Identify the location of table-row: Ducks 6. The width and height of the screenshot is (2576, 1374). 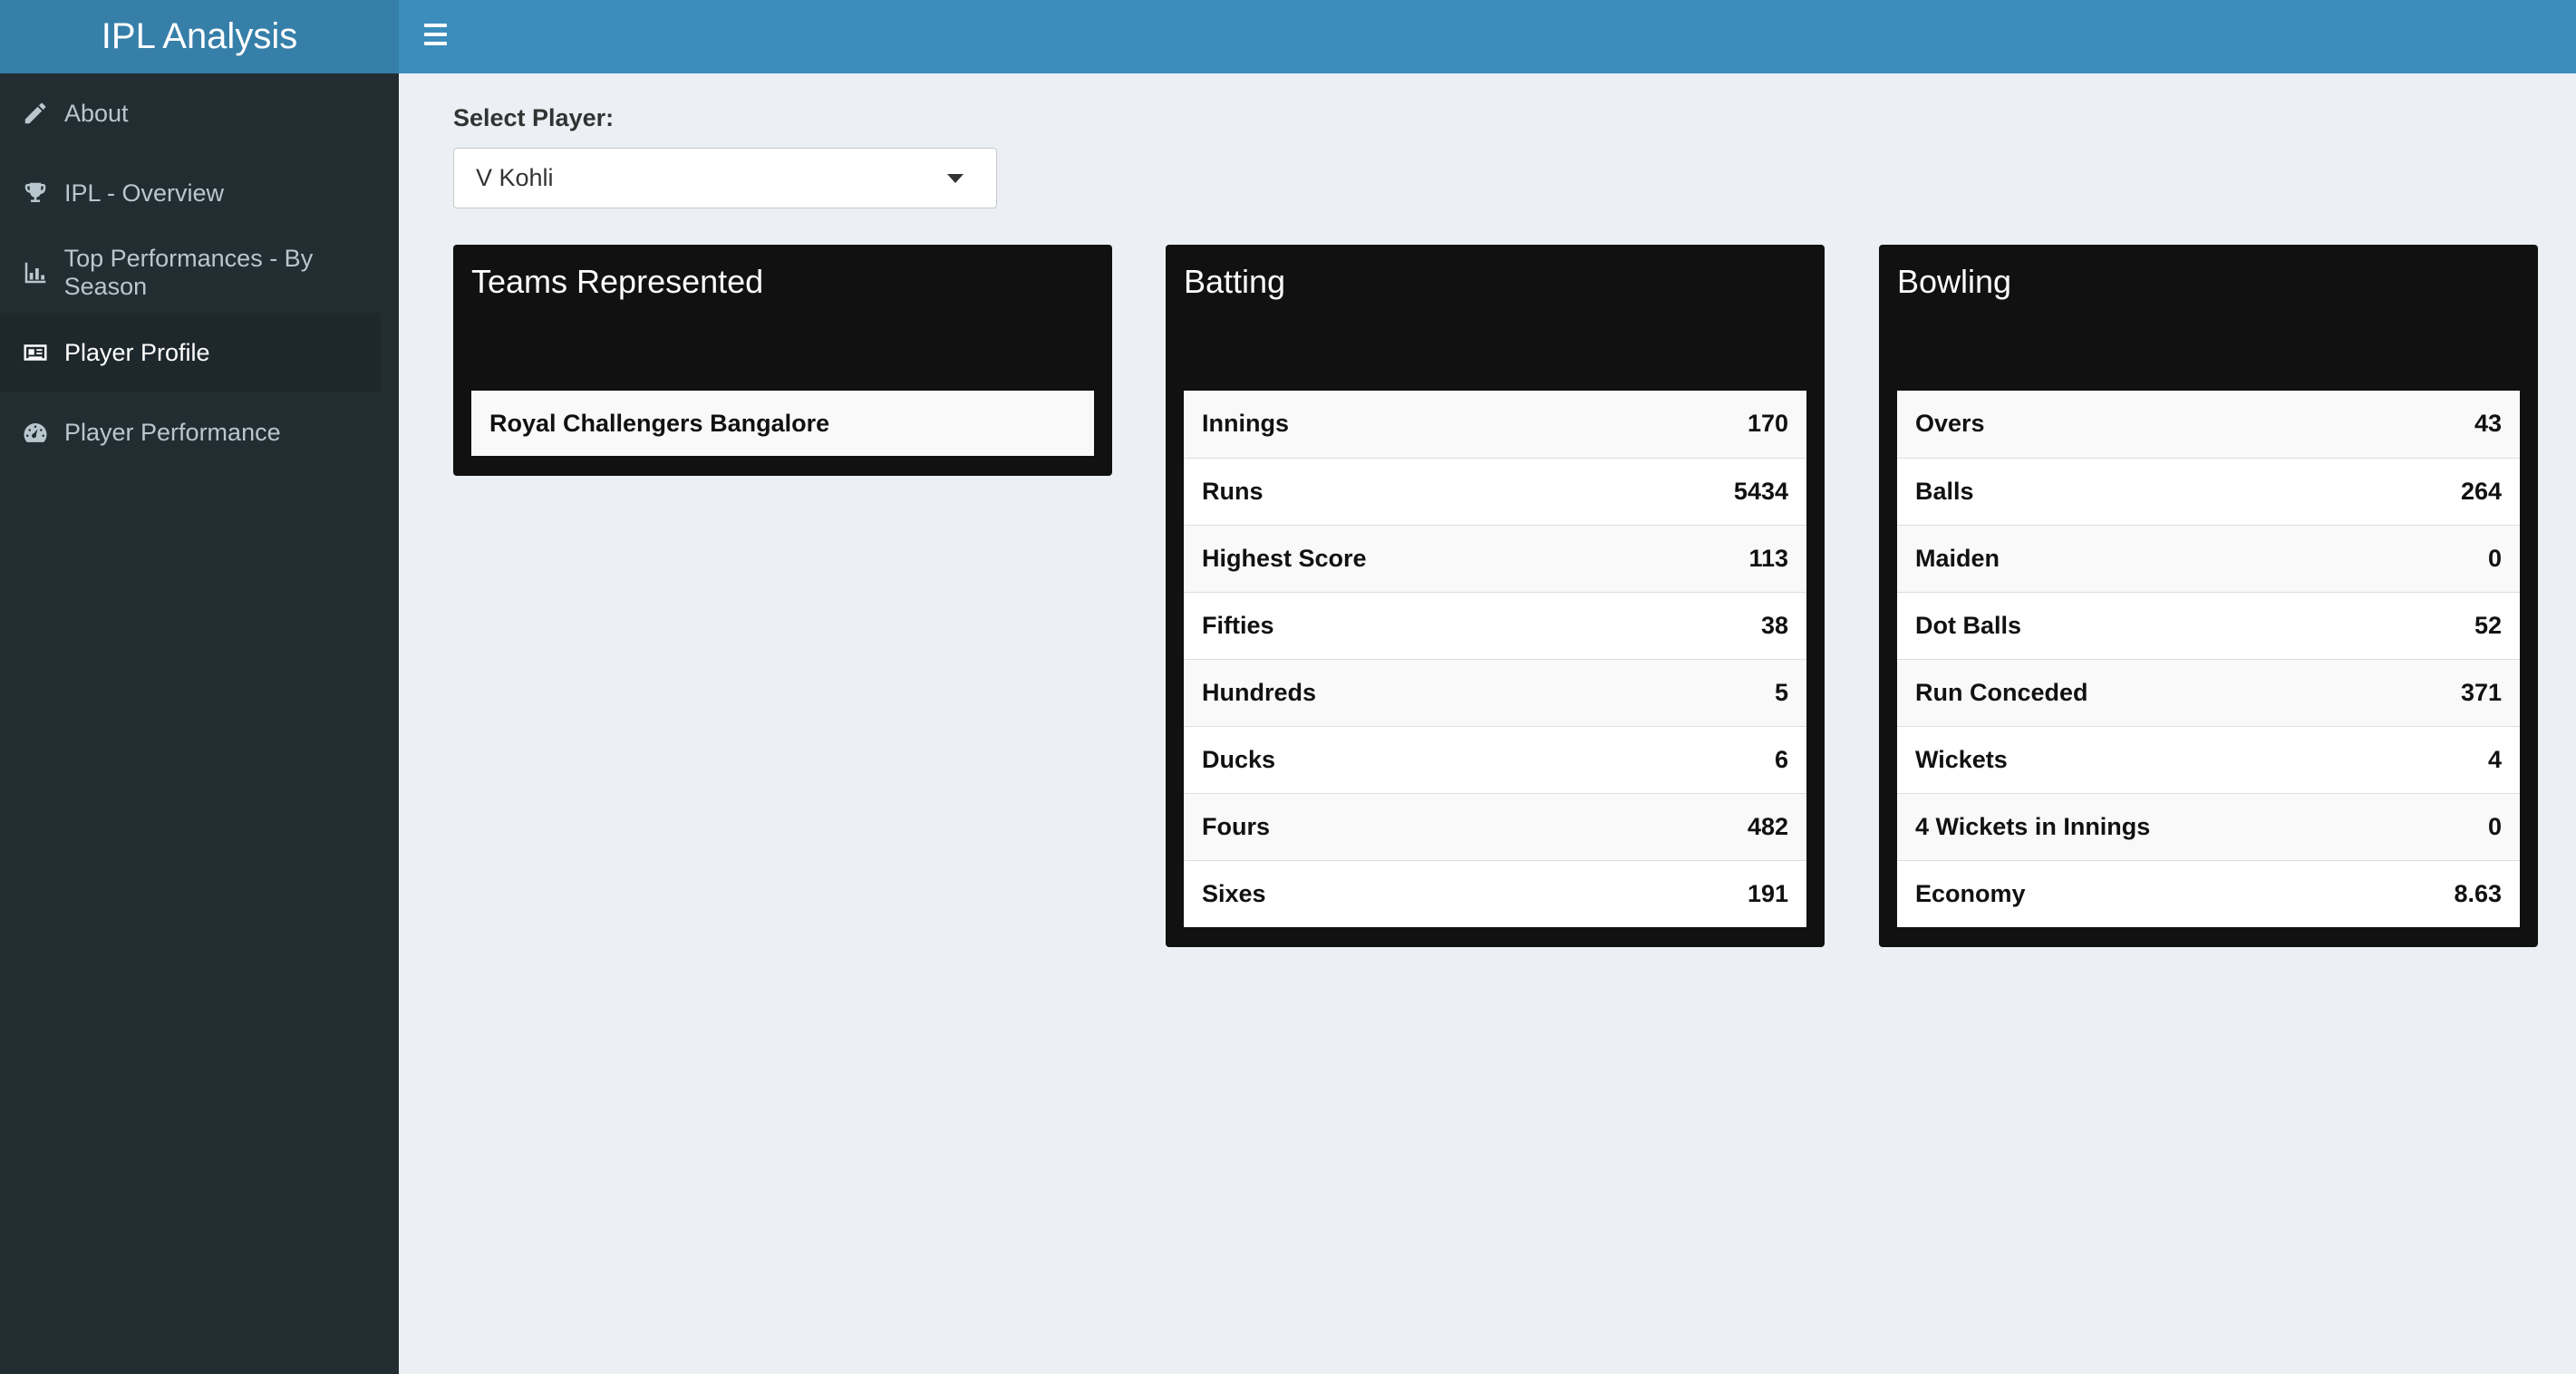
(1495, 759).